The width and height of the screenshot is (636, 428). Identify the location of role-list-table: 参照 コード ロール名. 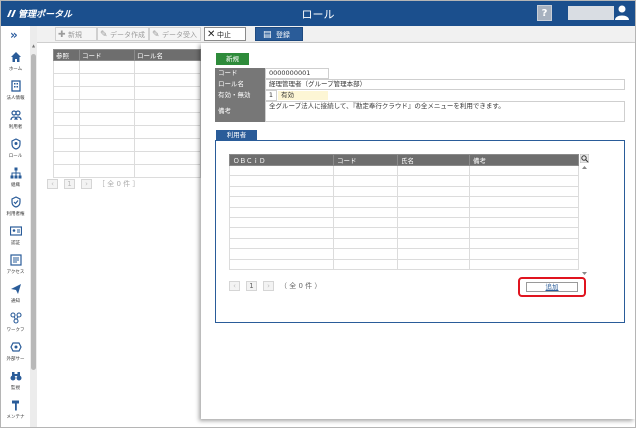
(127, 113).